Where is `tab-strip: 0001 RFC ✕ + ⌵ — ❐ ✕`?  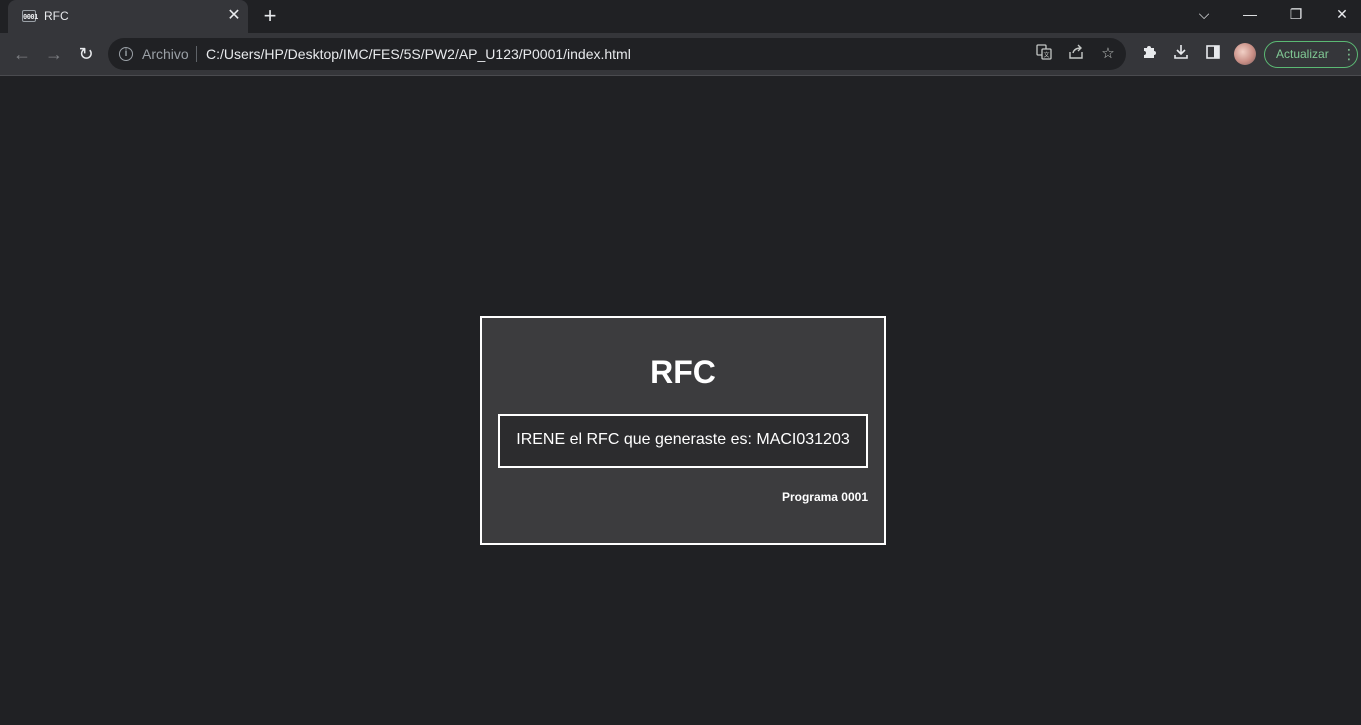 tab-strip: 0001 RFC ✕ + ⌵ — ❐ ✕ is located at coordinates (680, 16).